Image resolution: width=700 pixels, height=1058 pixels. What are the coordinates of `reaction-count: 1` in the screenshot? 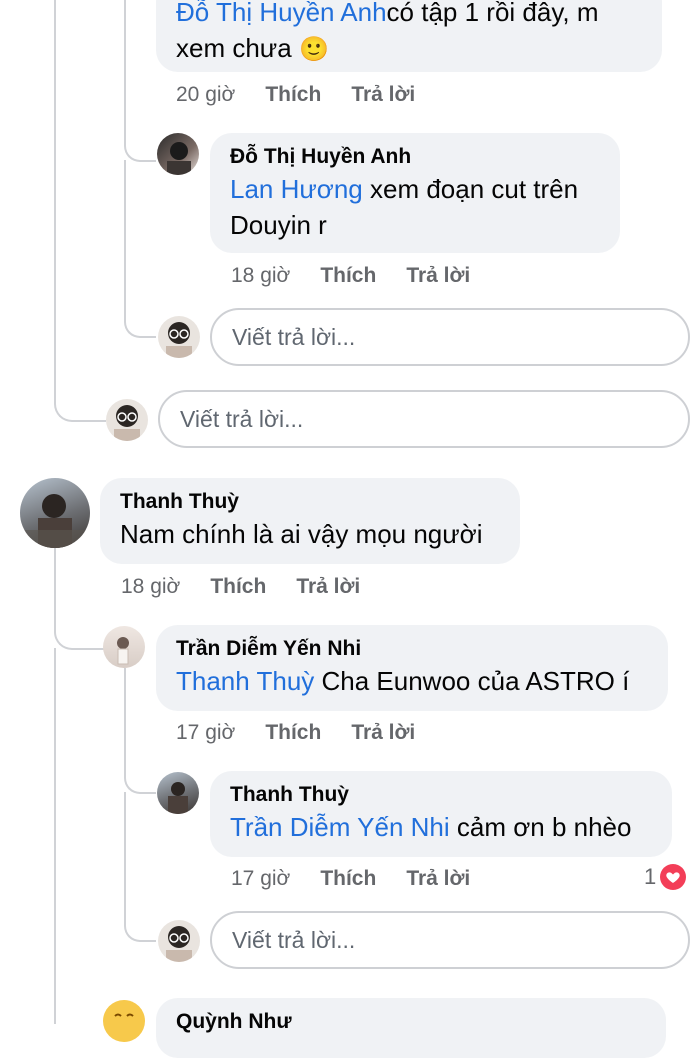 It's located at (650, 876).